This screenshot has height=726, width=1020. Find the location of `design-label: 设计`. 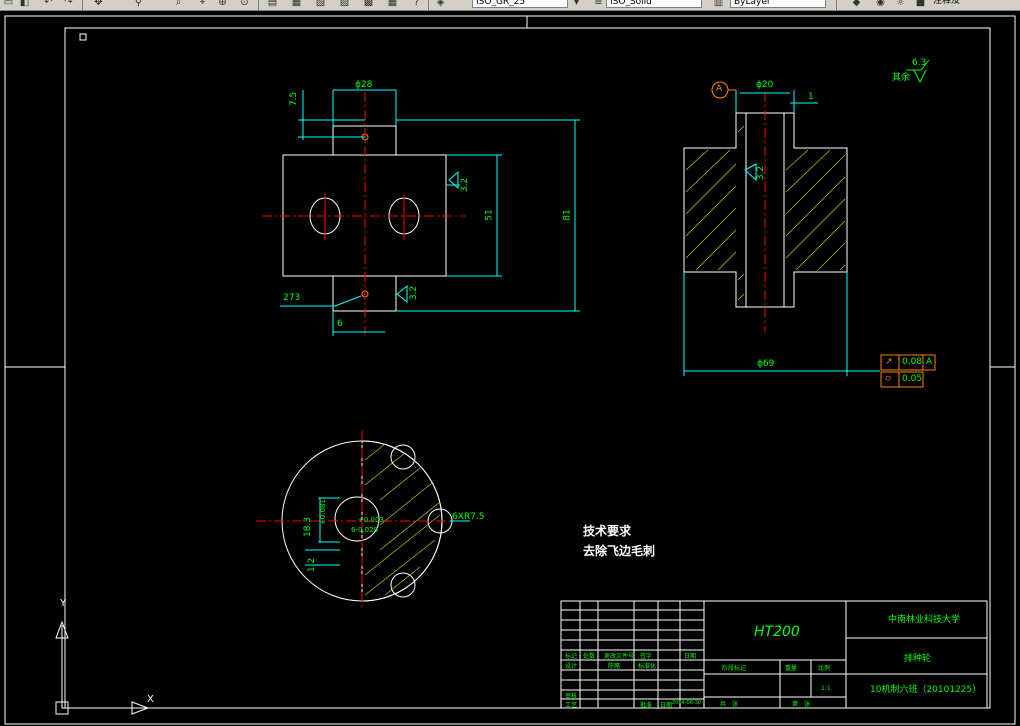

design-label: 设计 is located at coordinates (571, 666).